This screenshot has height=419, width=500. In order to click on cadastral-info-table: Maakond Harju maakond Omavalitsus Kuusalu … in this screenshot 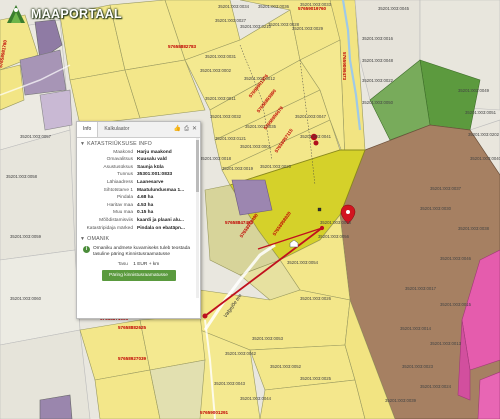, I will do `click(138, 191)`.